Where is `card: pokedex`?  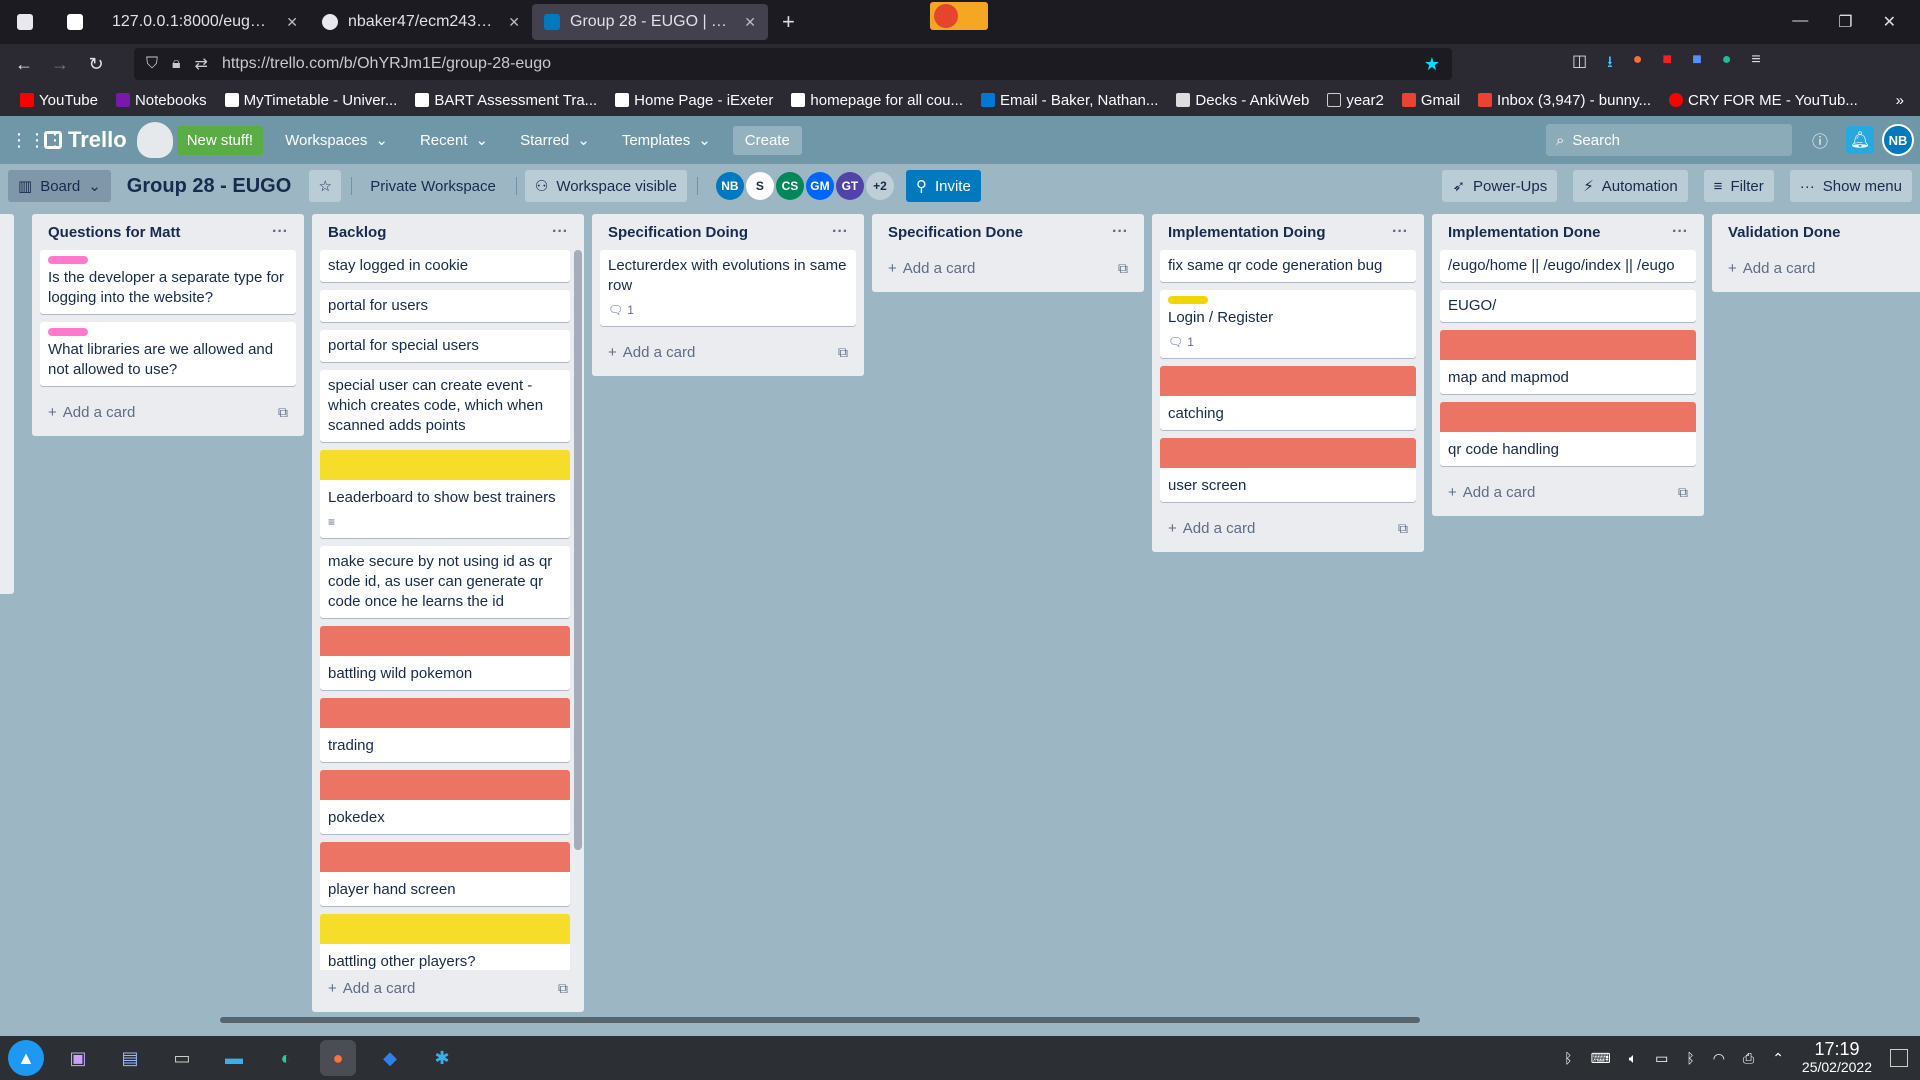
card: pokedex is located at coordinates (445, 802).